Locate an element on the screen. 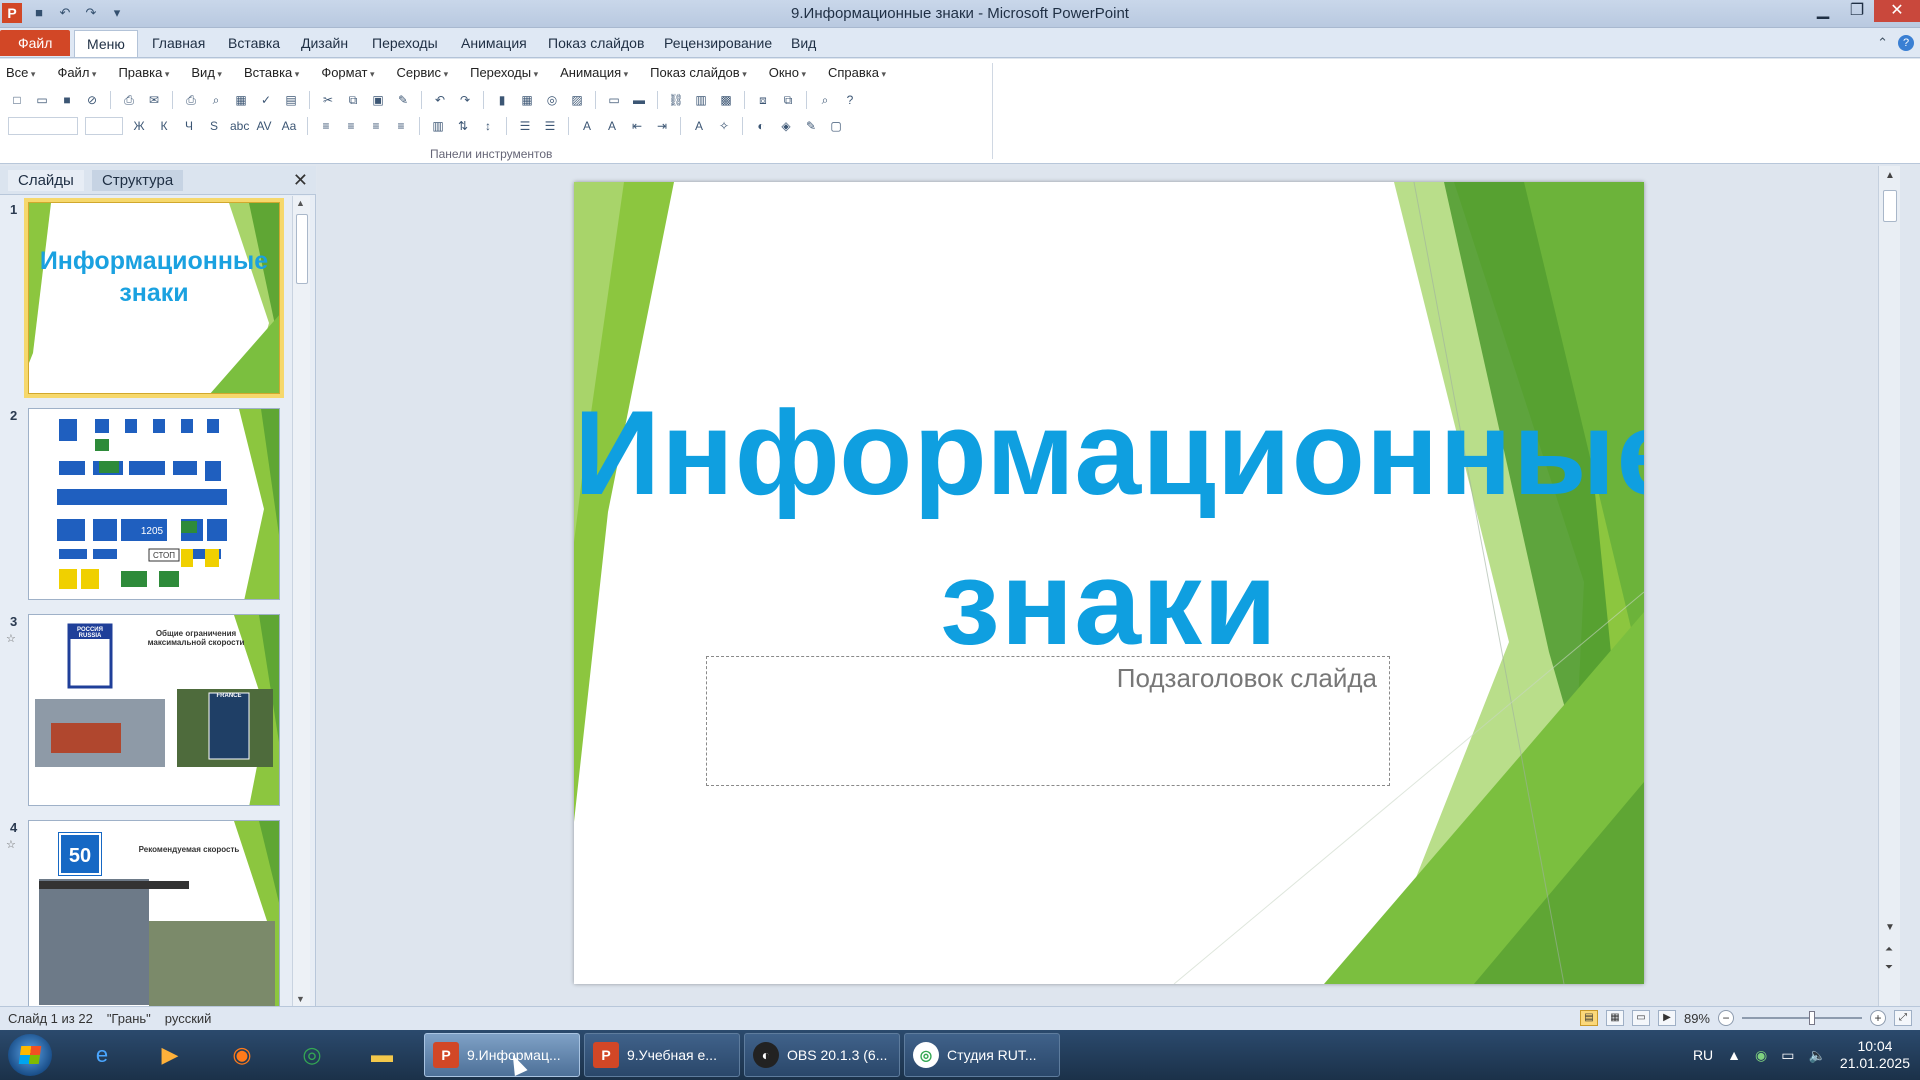 This screenshot has width=1920, height=1080. slideshow-view-icon: ▶ is located at coordinates (1666, 1018).